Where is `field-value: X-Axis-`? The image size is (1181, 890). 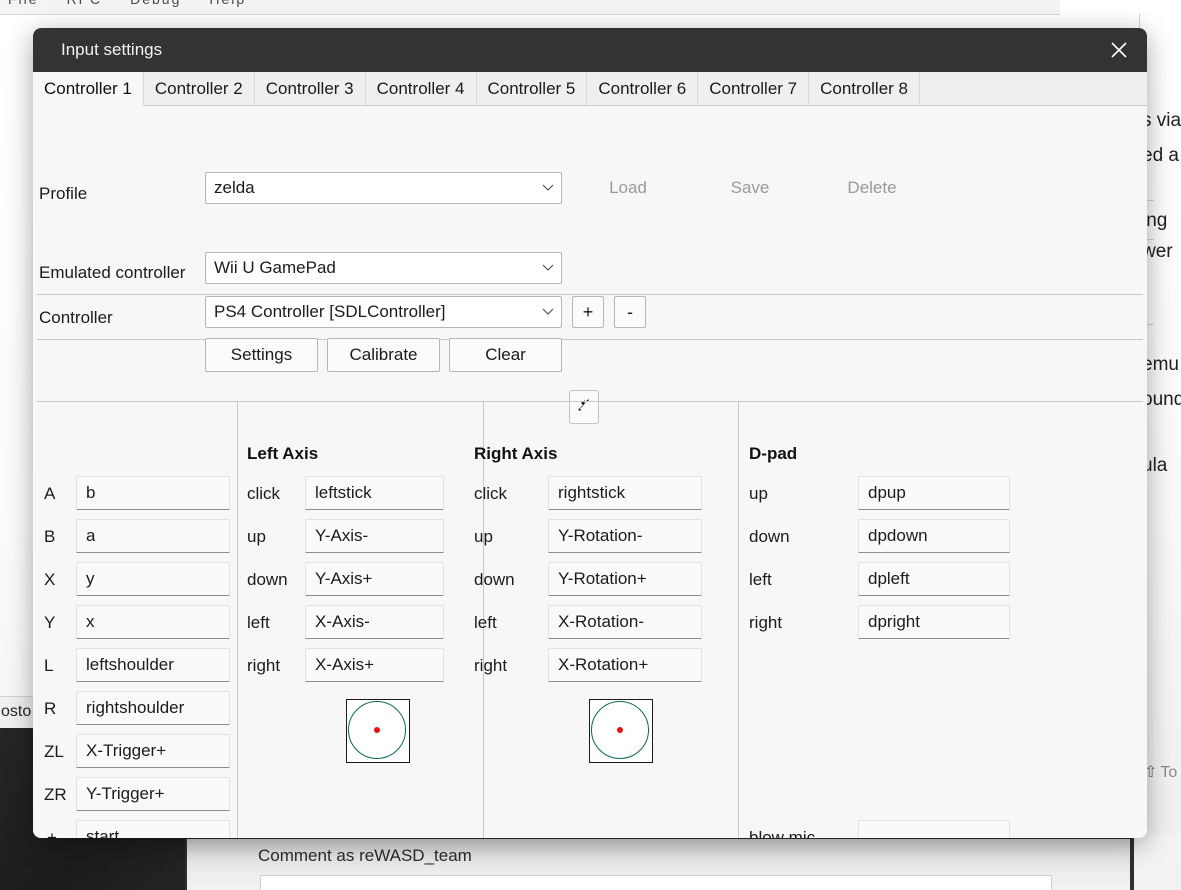
field-value: X-Axis- is located at coordinates (342, 621).